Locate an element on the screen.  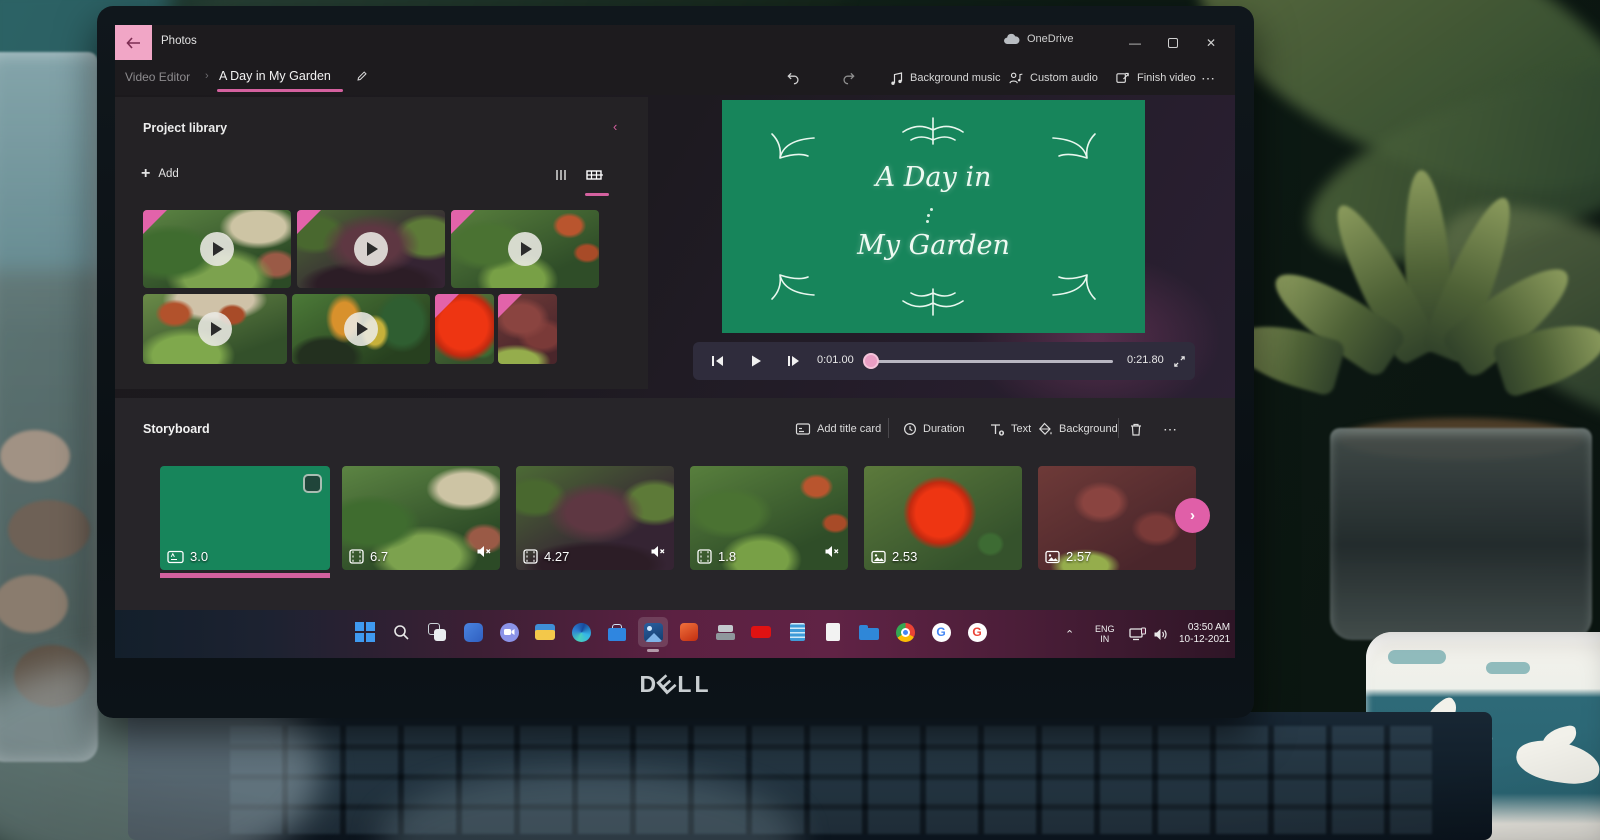
image-icon is located at coordinates (878, 556).